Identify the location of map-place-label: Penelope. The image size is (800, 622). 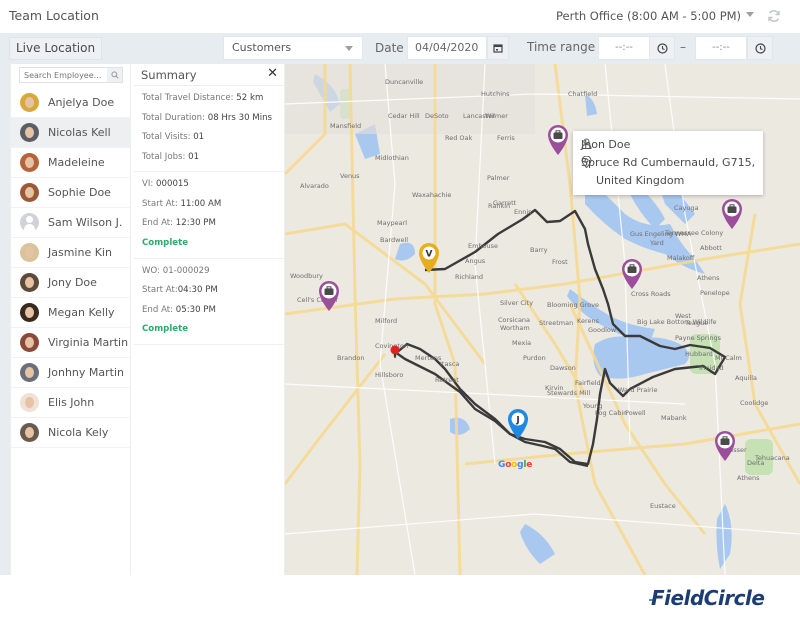
(715, 293).